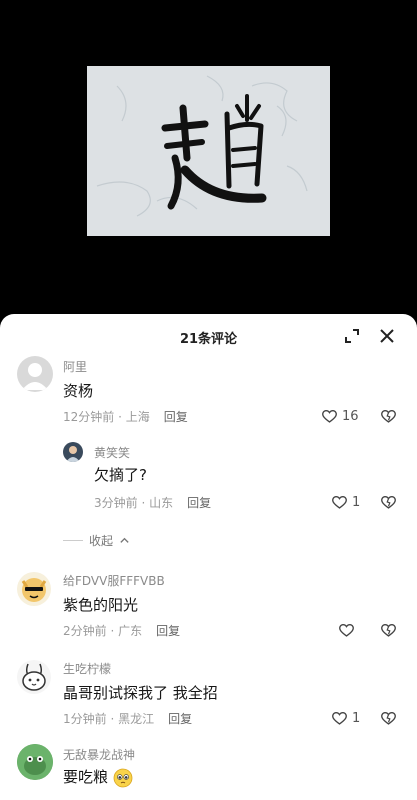 Image resolution: width=417 pixels, height=800 pixels. What do you see at coordinates (85, 631) in the screenshot?
I see `comment-time: 2分钟前` at bounding box center [85, 631].